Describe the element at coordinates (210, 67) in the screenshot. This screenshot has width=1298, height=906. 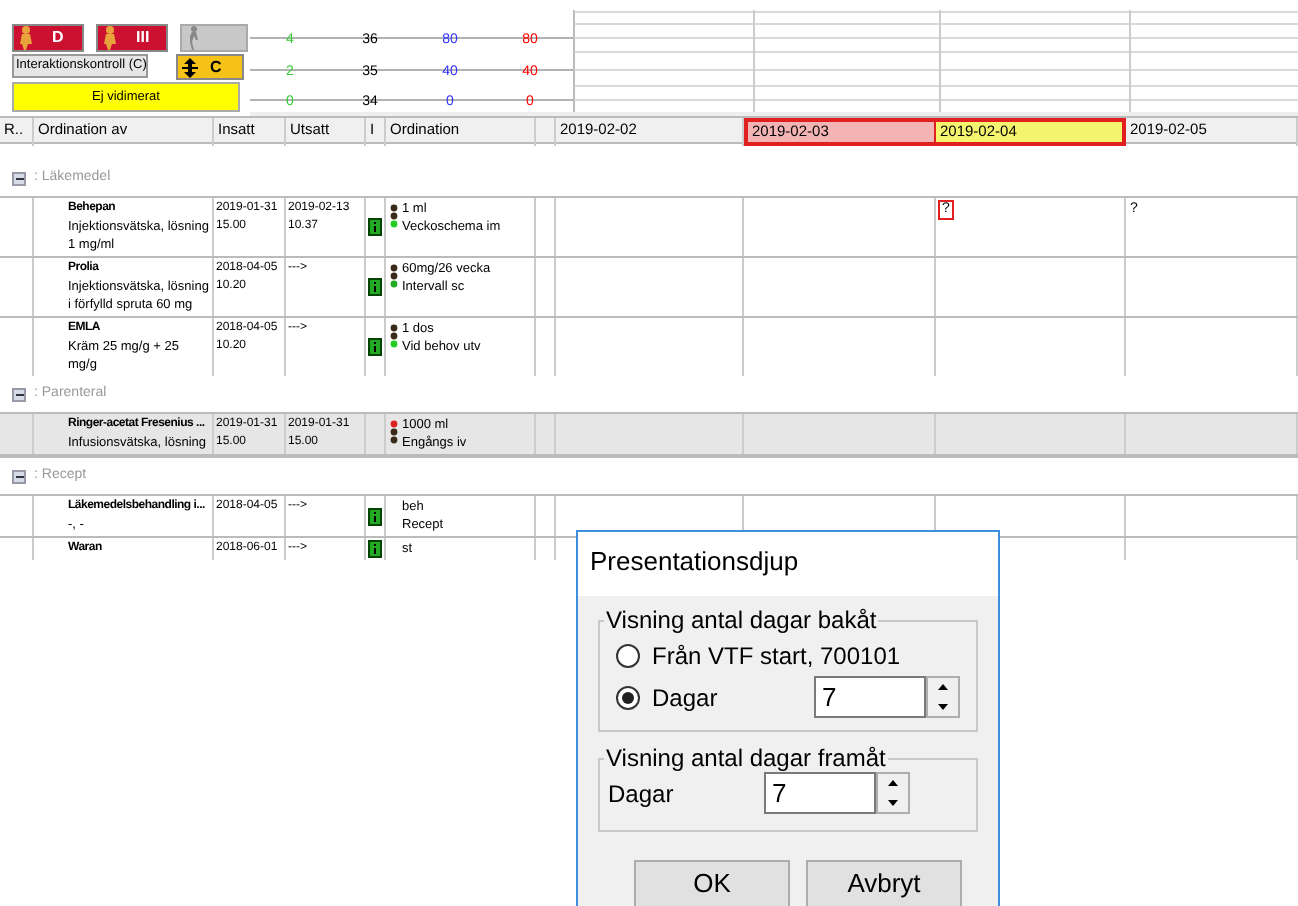
I see `alert-badge: C` at that location.